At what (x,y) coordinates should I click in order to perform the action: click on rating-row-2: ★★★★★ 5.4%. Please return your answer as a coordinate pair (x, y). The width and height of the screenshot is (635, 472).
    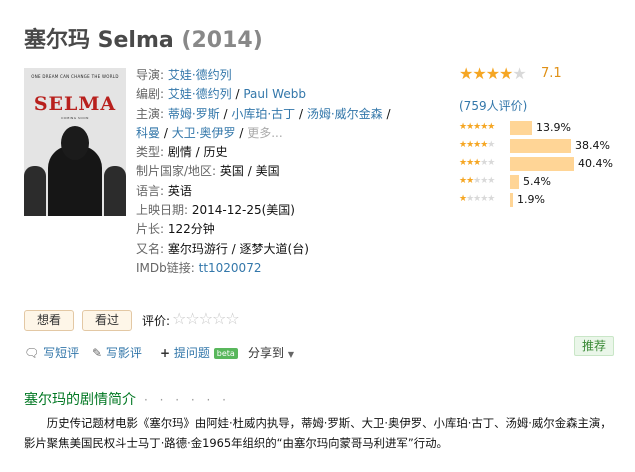
    Looking at the image, I should click on (544, 182).